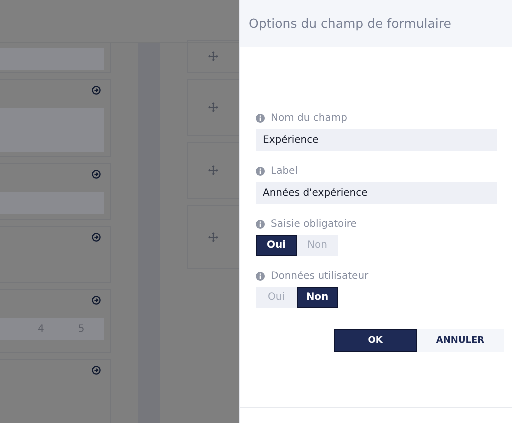 Image resolution: width=512 pixels, height=423 pixels. What do you see at coordinates (317, 297) in the screenshot?
I see `toggle-option: Non` at bounding box center [317, 297].